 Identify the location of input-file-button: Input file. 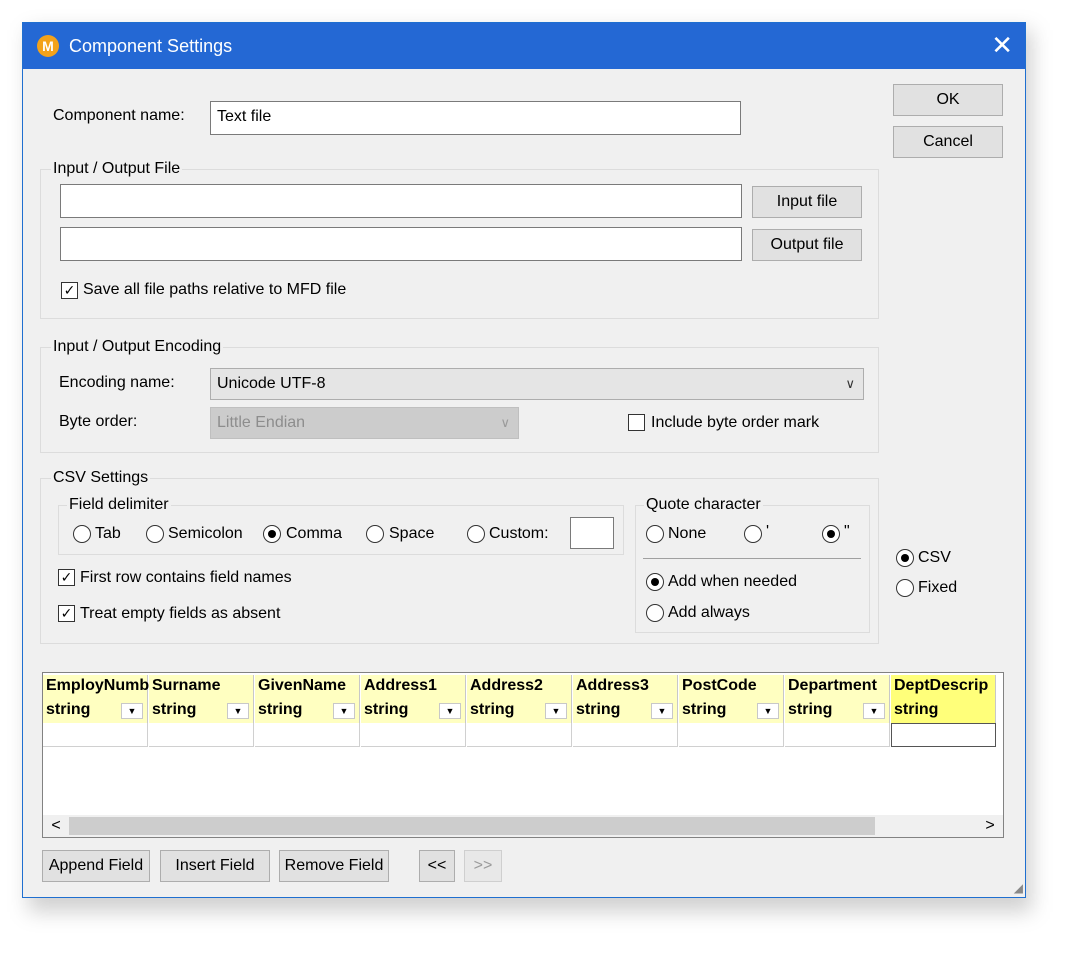
(807, 202).